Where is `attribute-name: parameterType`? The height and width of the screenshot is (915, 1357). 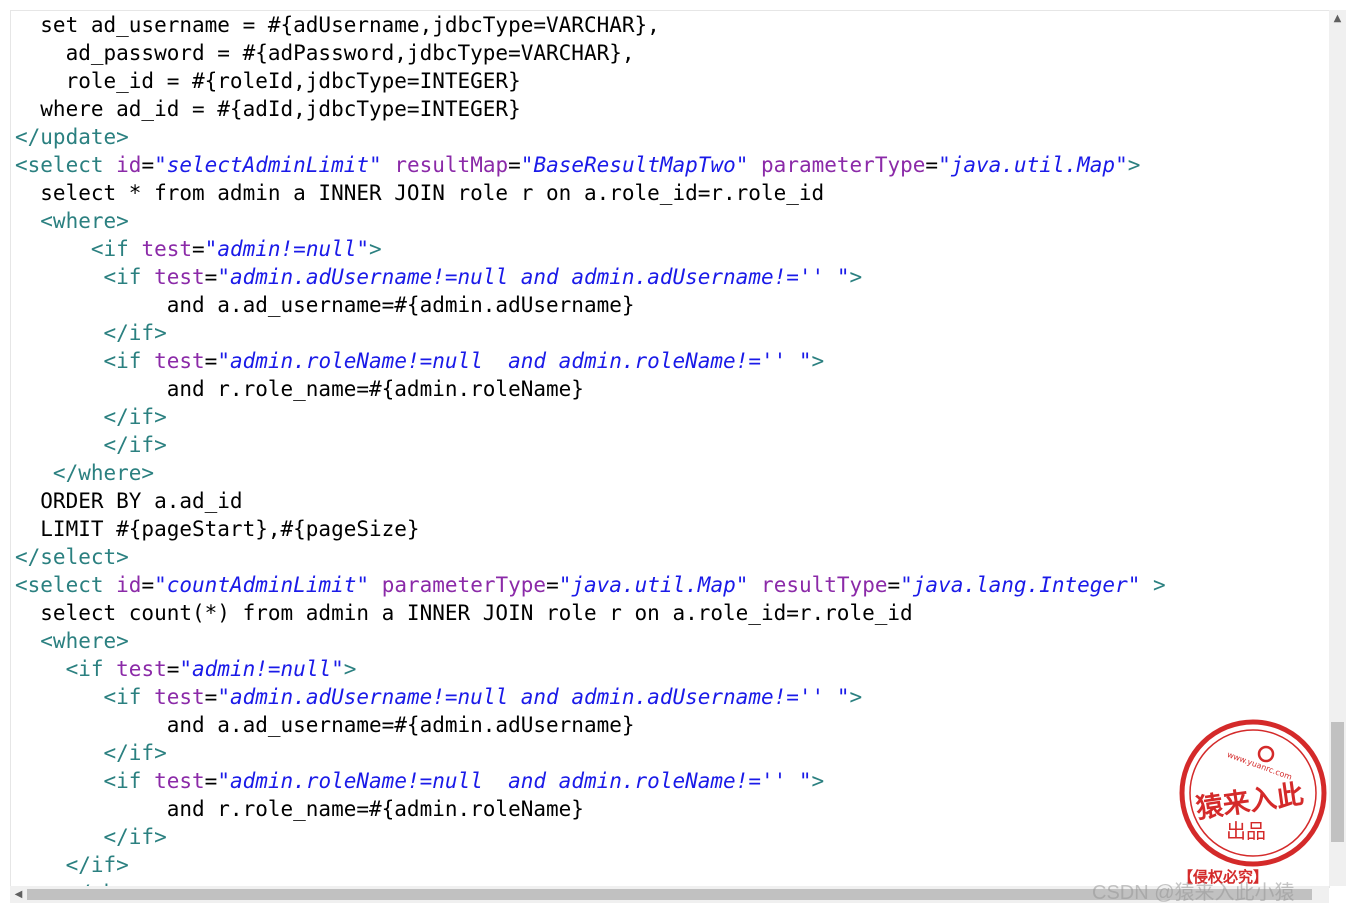 attribute-name: parameterType is located at coordinates (464, 585).